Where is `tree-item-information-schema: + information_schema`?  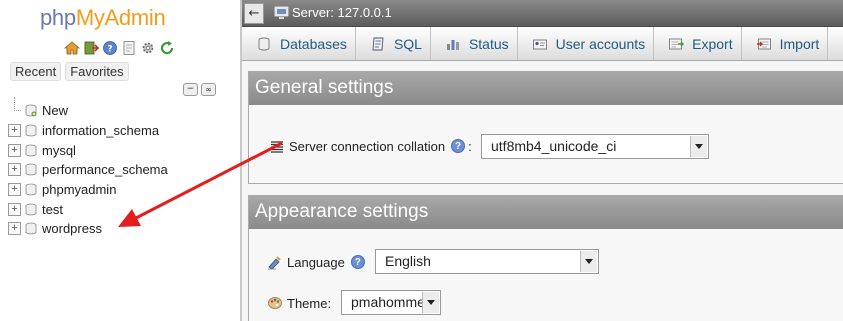
tree-item-information-schema: + information_schema is located at coordinates (88, 131).